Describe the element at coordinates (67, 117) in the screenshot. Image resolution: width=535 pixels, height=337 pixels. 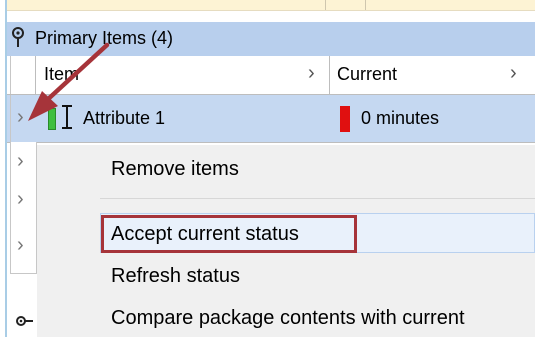
I see `ibeam-icon` at that location.